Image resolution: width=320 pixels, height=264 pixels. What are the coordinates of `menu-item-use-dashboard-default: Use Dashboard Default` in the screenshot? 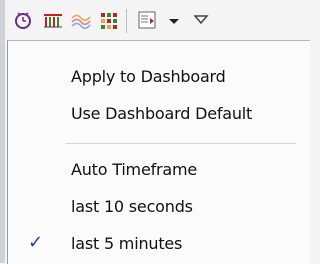 It's located at (159, 114).